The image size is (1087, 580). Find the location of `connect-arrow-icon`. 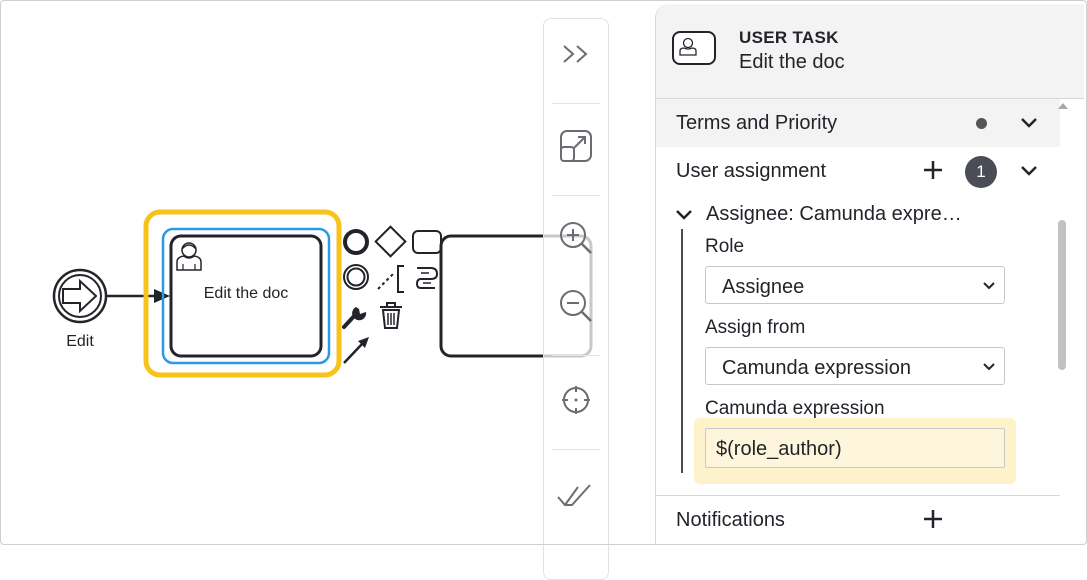

connect-arrow-icon is located at coordinates (356, 350).